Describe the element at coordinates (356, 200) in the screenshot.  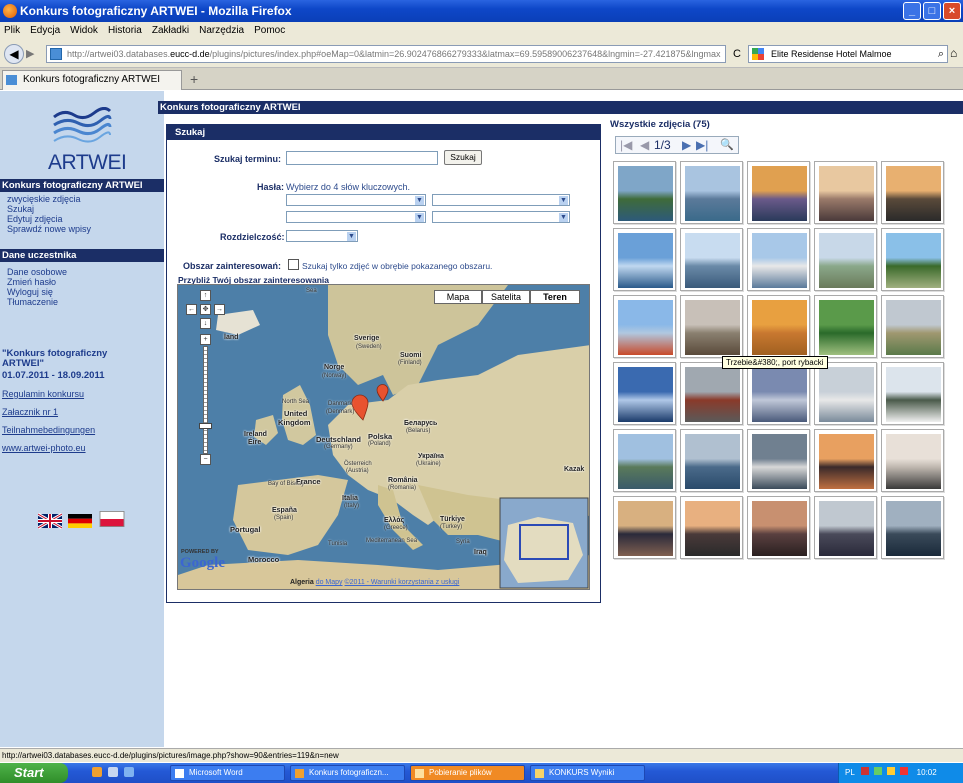
I see `keyword-select-1: ▼` at that location.